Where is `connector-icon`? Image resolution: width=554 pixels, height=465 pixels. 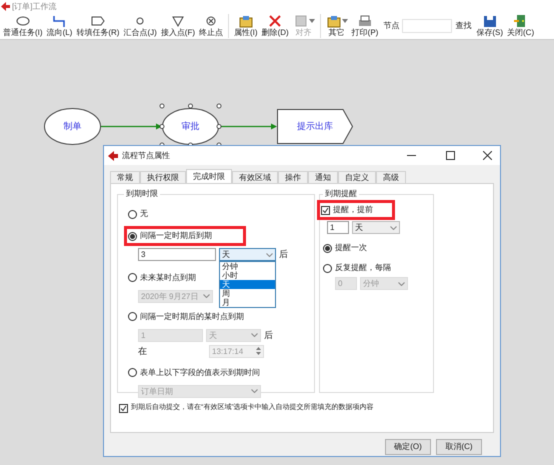
connector-icon is located at coordinates (59, 21).